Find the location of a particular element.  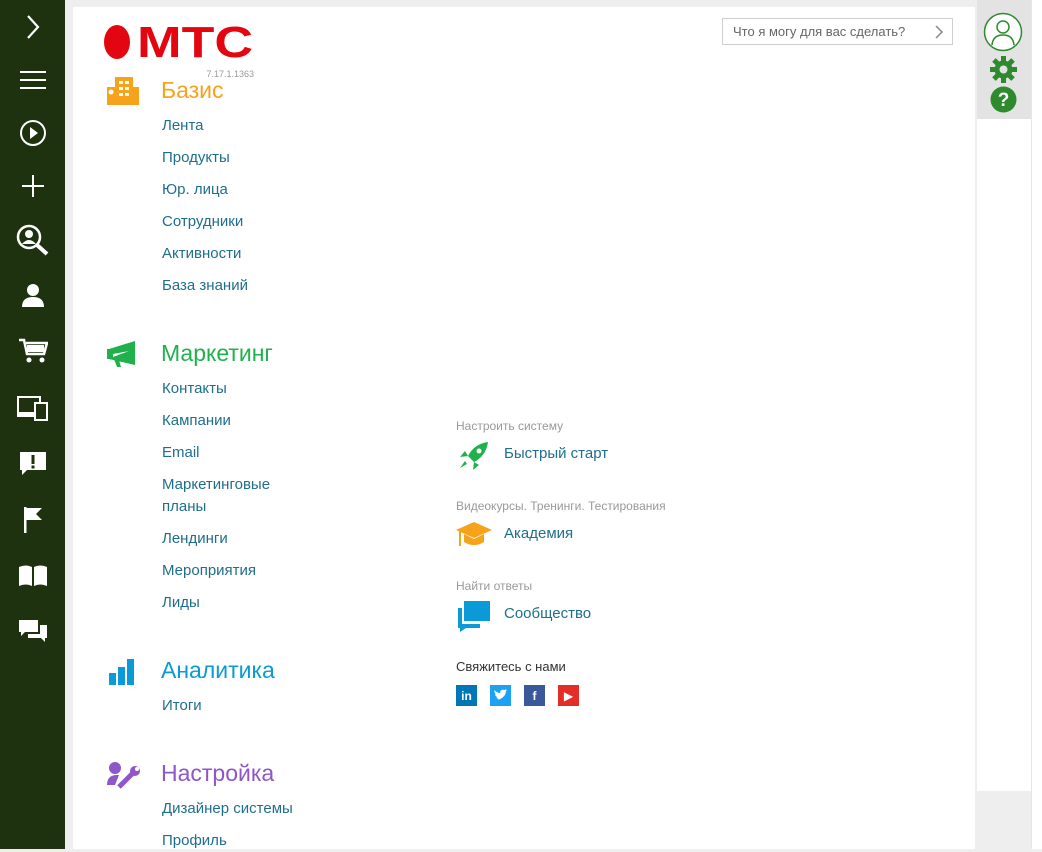

mts-logo: МТС is located at coordinates (179, 47).